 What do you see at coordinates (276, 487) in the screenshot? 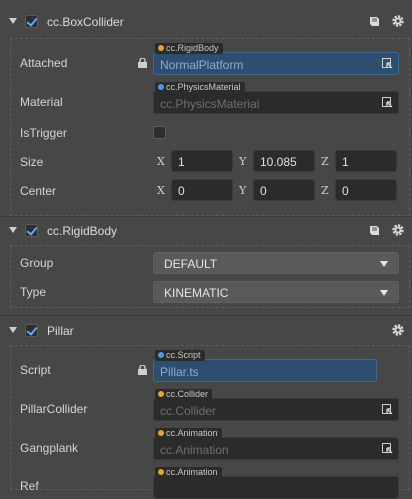
I see `next-field` at bounding box center [276, 487].